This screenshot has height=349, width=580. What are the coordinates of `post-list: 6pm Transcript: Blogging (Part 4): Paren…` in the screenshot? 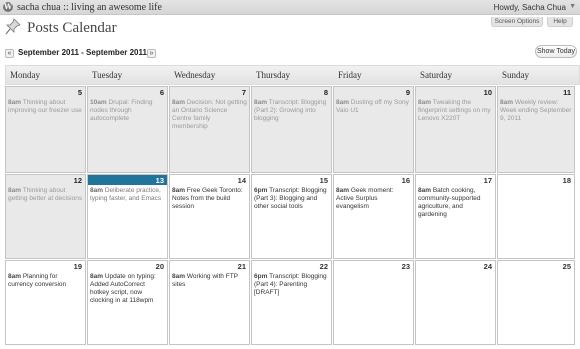 It's located at (291, 285).